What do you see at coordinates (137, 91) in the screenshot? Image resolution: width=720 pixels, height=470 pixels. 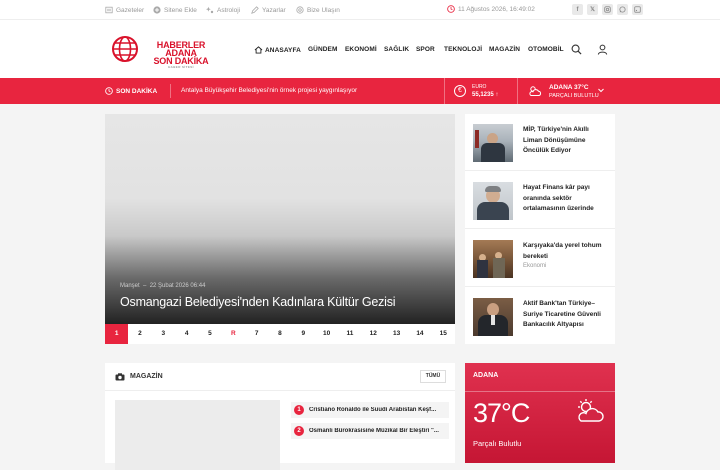 I see `breaking-label-text: SON DAKİKA` at bounding box center [137, 91].